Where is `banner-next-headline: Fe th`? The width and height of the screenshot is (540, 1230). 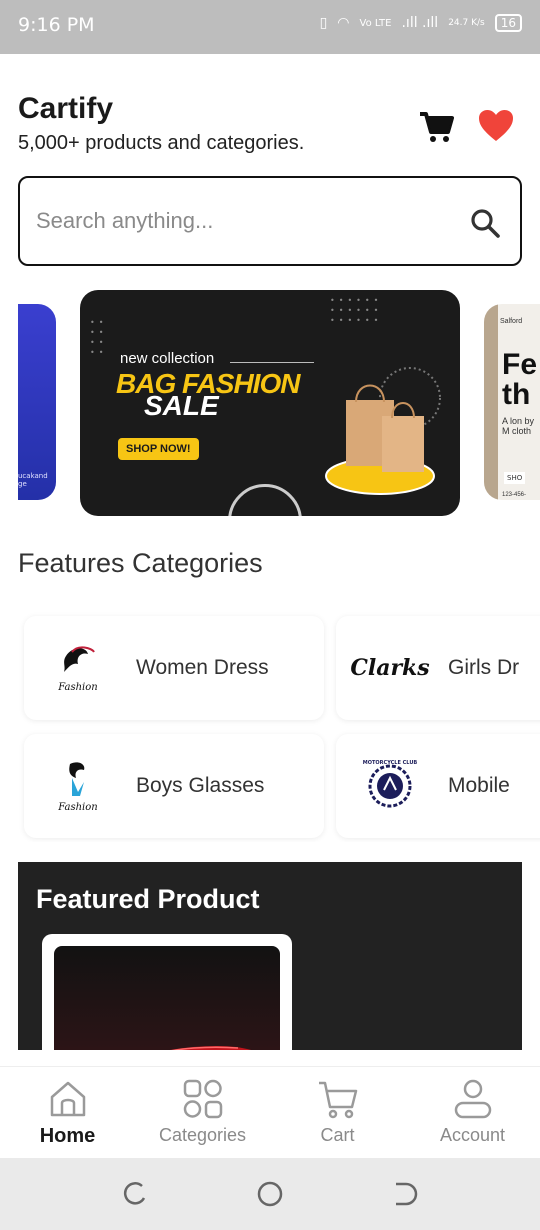 banner-next-headline: Fe th is located at coordinates (520, 379).